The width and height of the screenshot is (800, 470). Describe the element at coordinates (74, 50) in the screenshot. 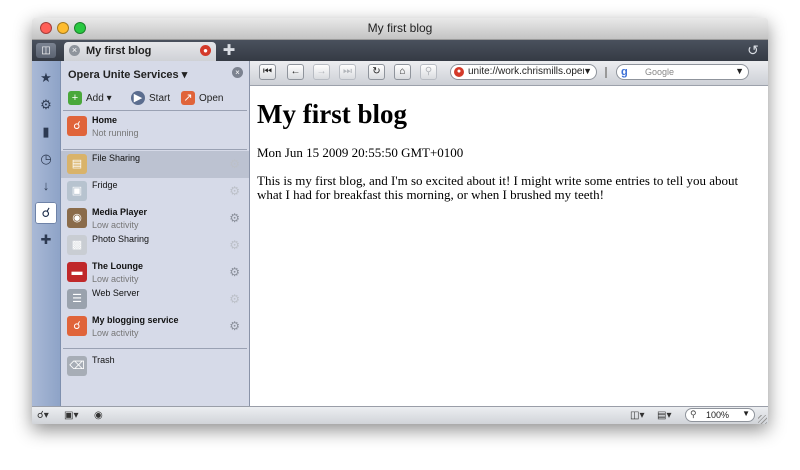

I see `close-tab-icon: ×` at that location.